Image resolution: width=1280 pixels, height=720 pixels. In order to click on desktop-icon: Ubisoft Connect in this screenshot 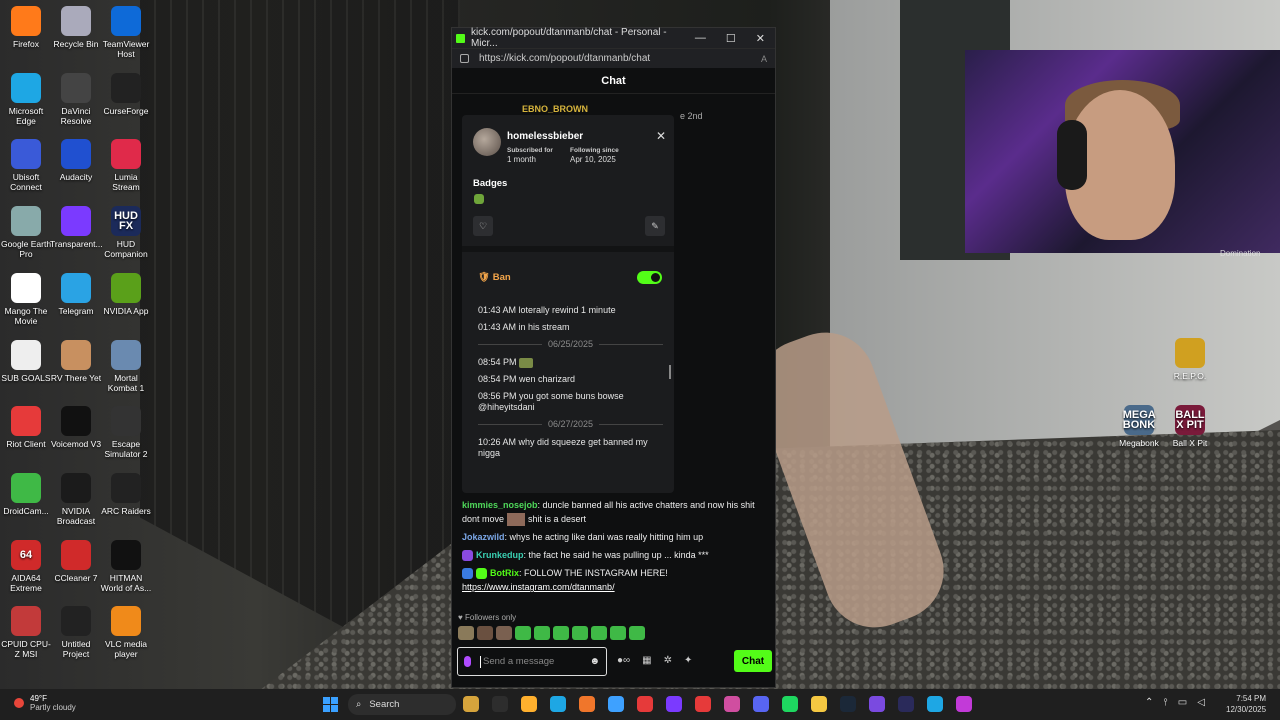, I will do `click(26, 163)`.